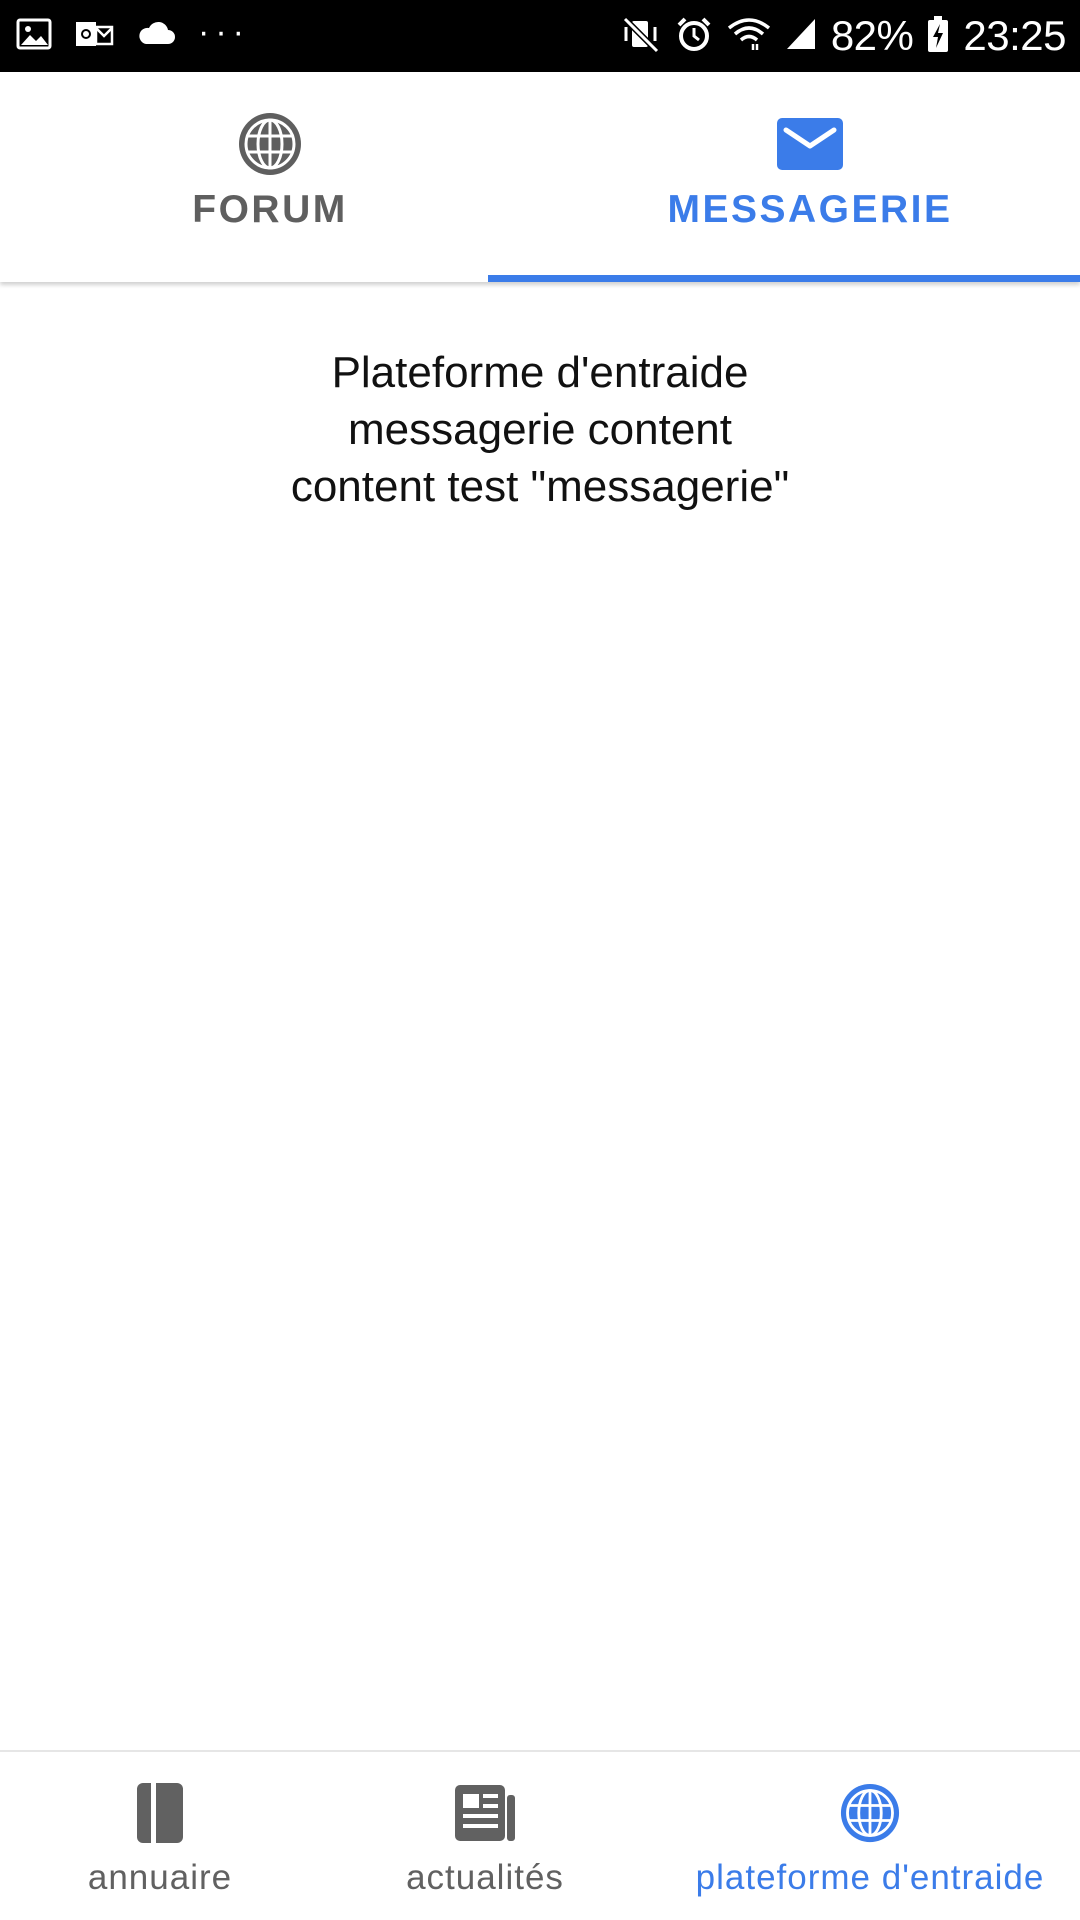 This screenshot has height=1920, width=1080. Describe the element at coordinates (34, 36) in the screenshot. I see `gallery-icon` at that location.